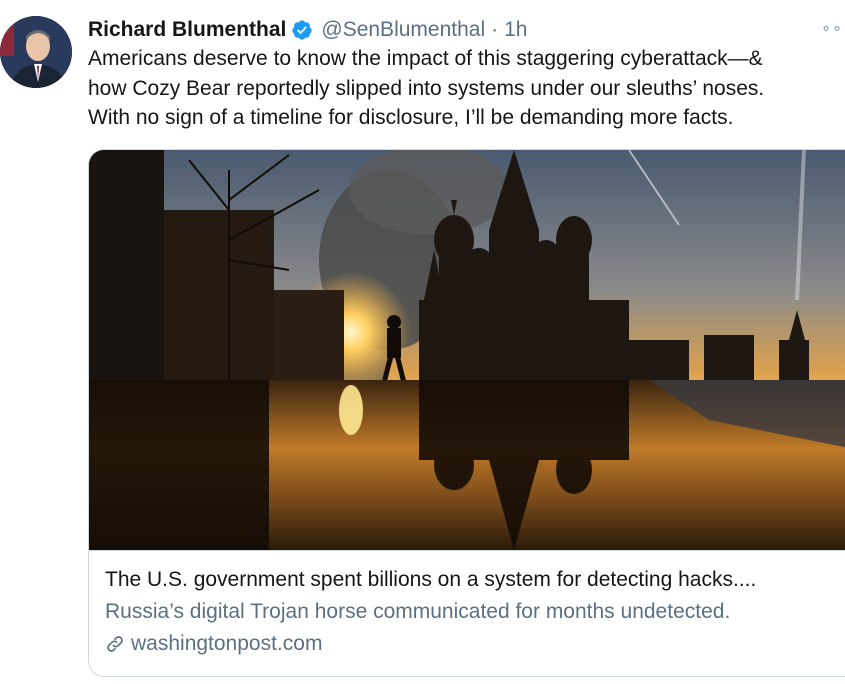 The width and height of the screenshot is (845, 684). What do you see at coordinates (403, 30) in the screenshot?
I see `author-handle: @SenBlumenthal` at bounding box center [403, 30].